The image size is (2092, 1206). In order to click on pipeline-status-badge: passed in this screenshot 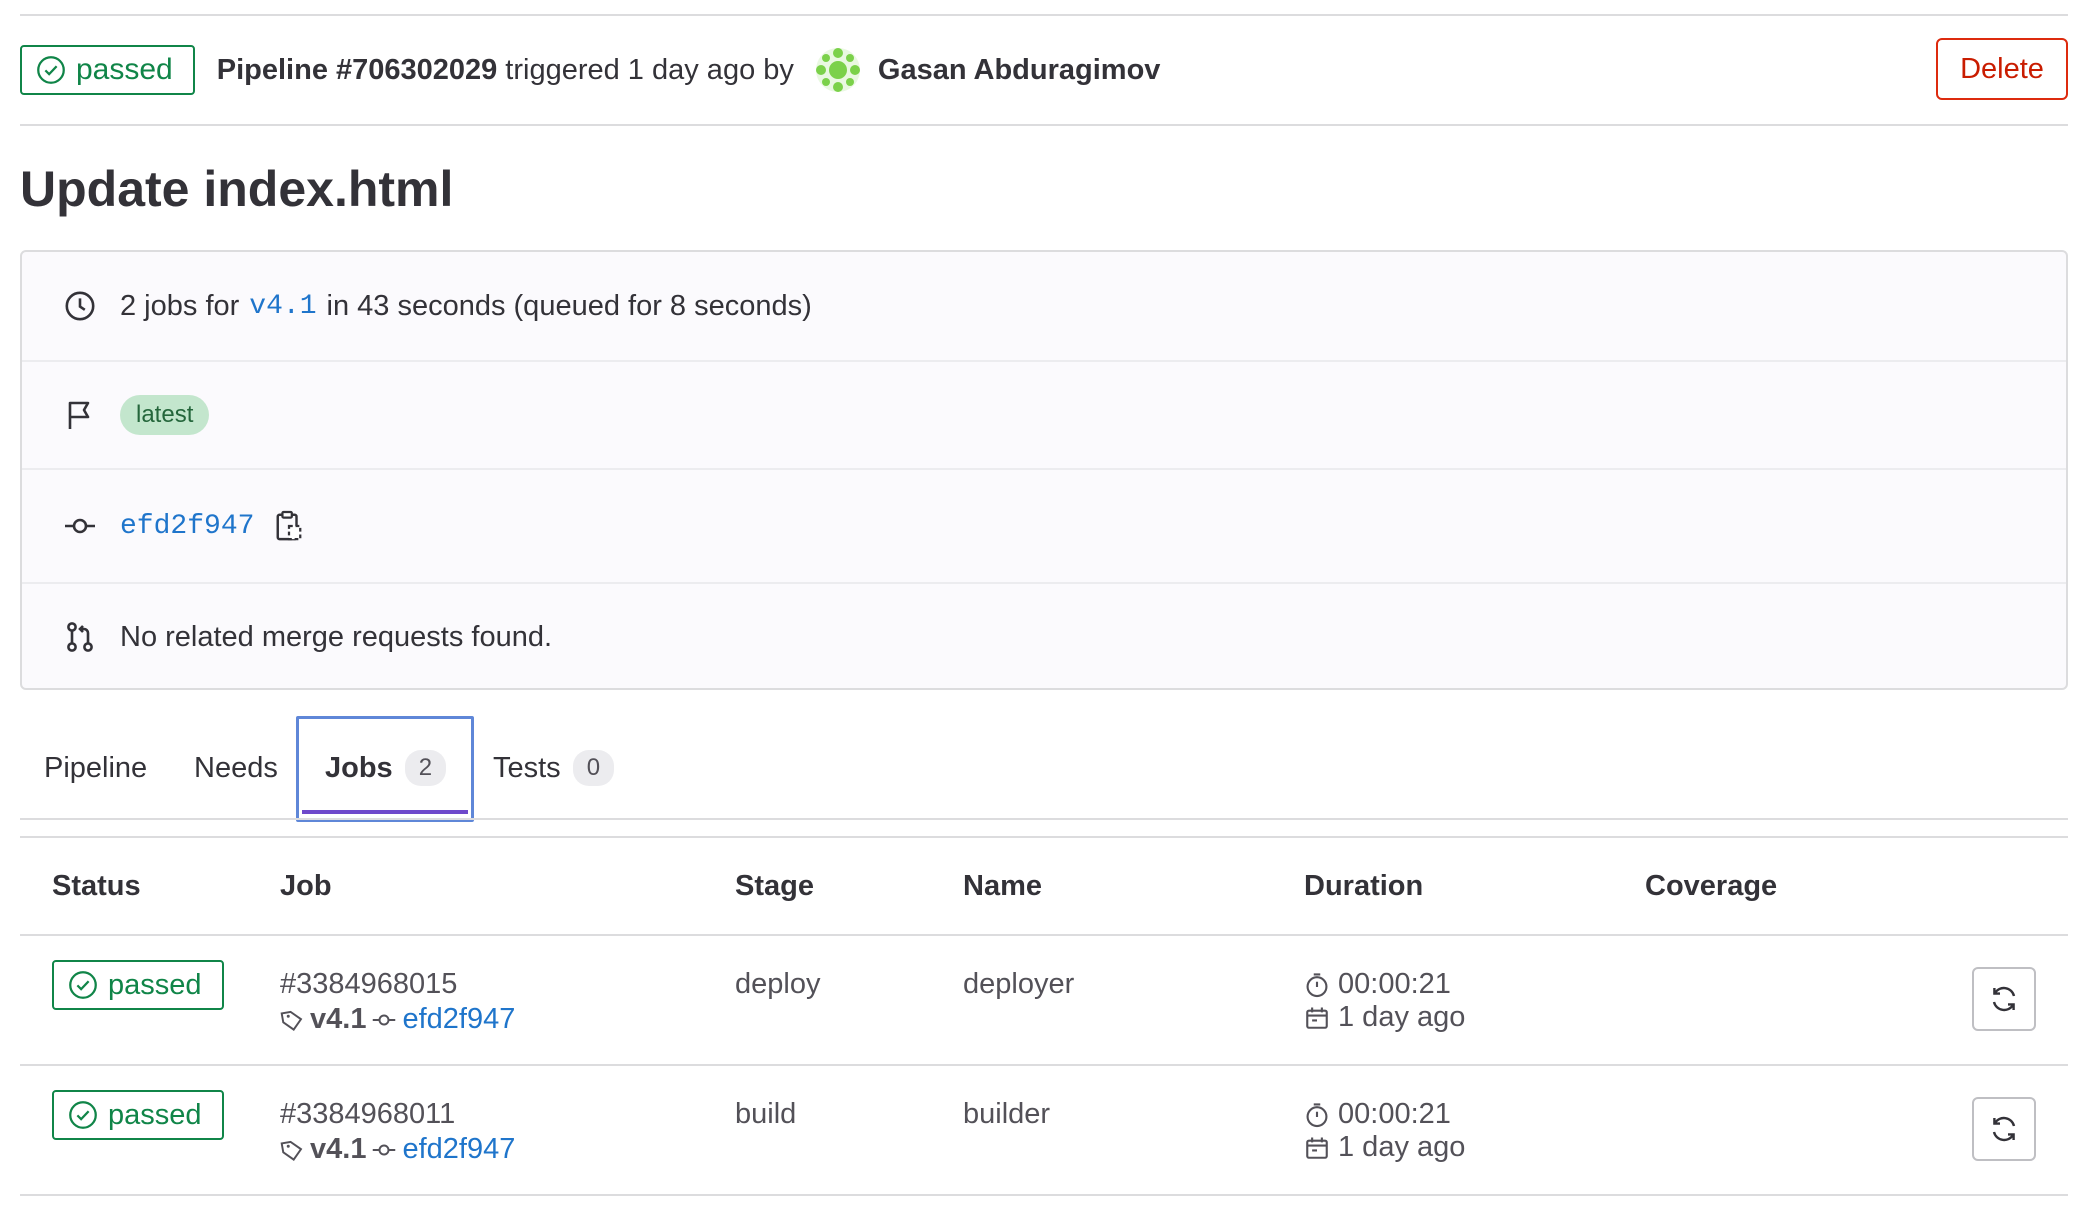, I will do `click(107, 70)`.